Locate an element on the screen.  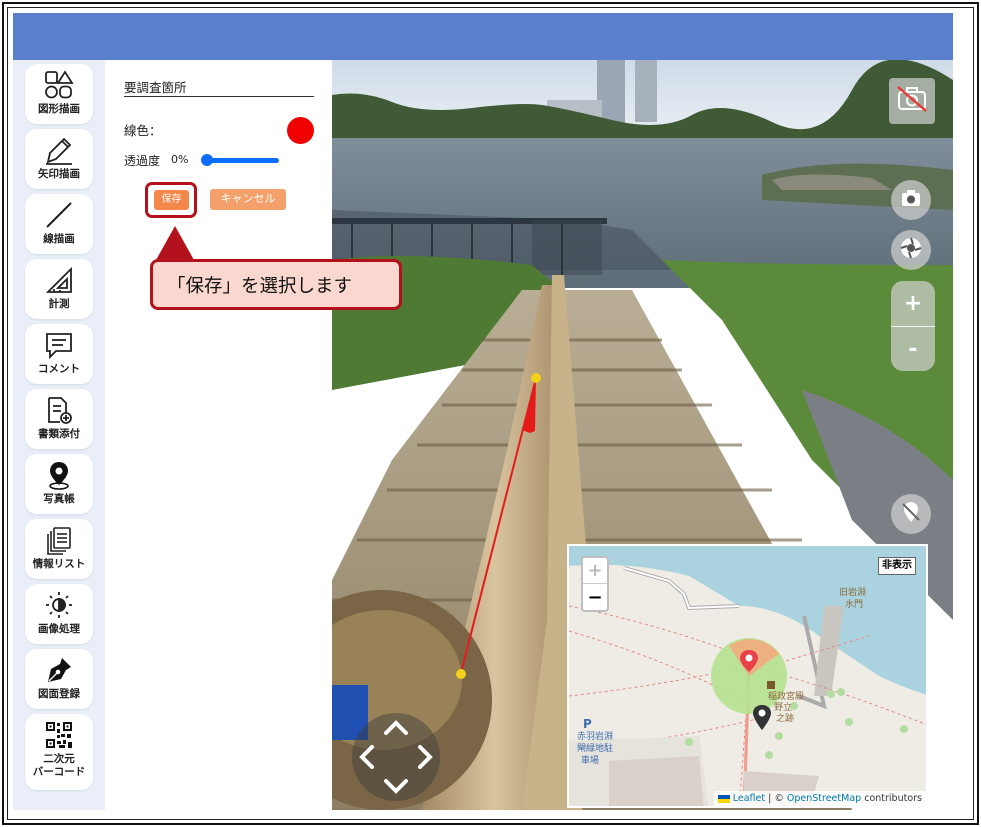
nav-left-icon is located at coordinates (366, 757).